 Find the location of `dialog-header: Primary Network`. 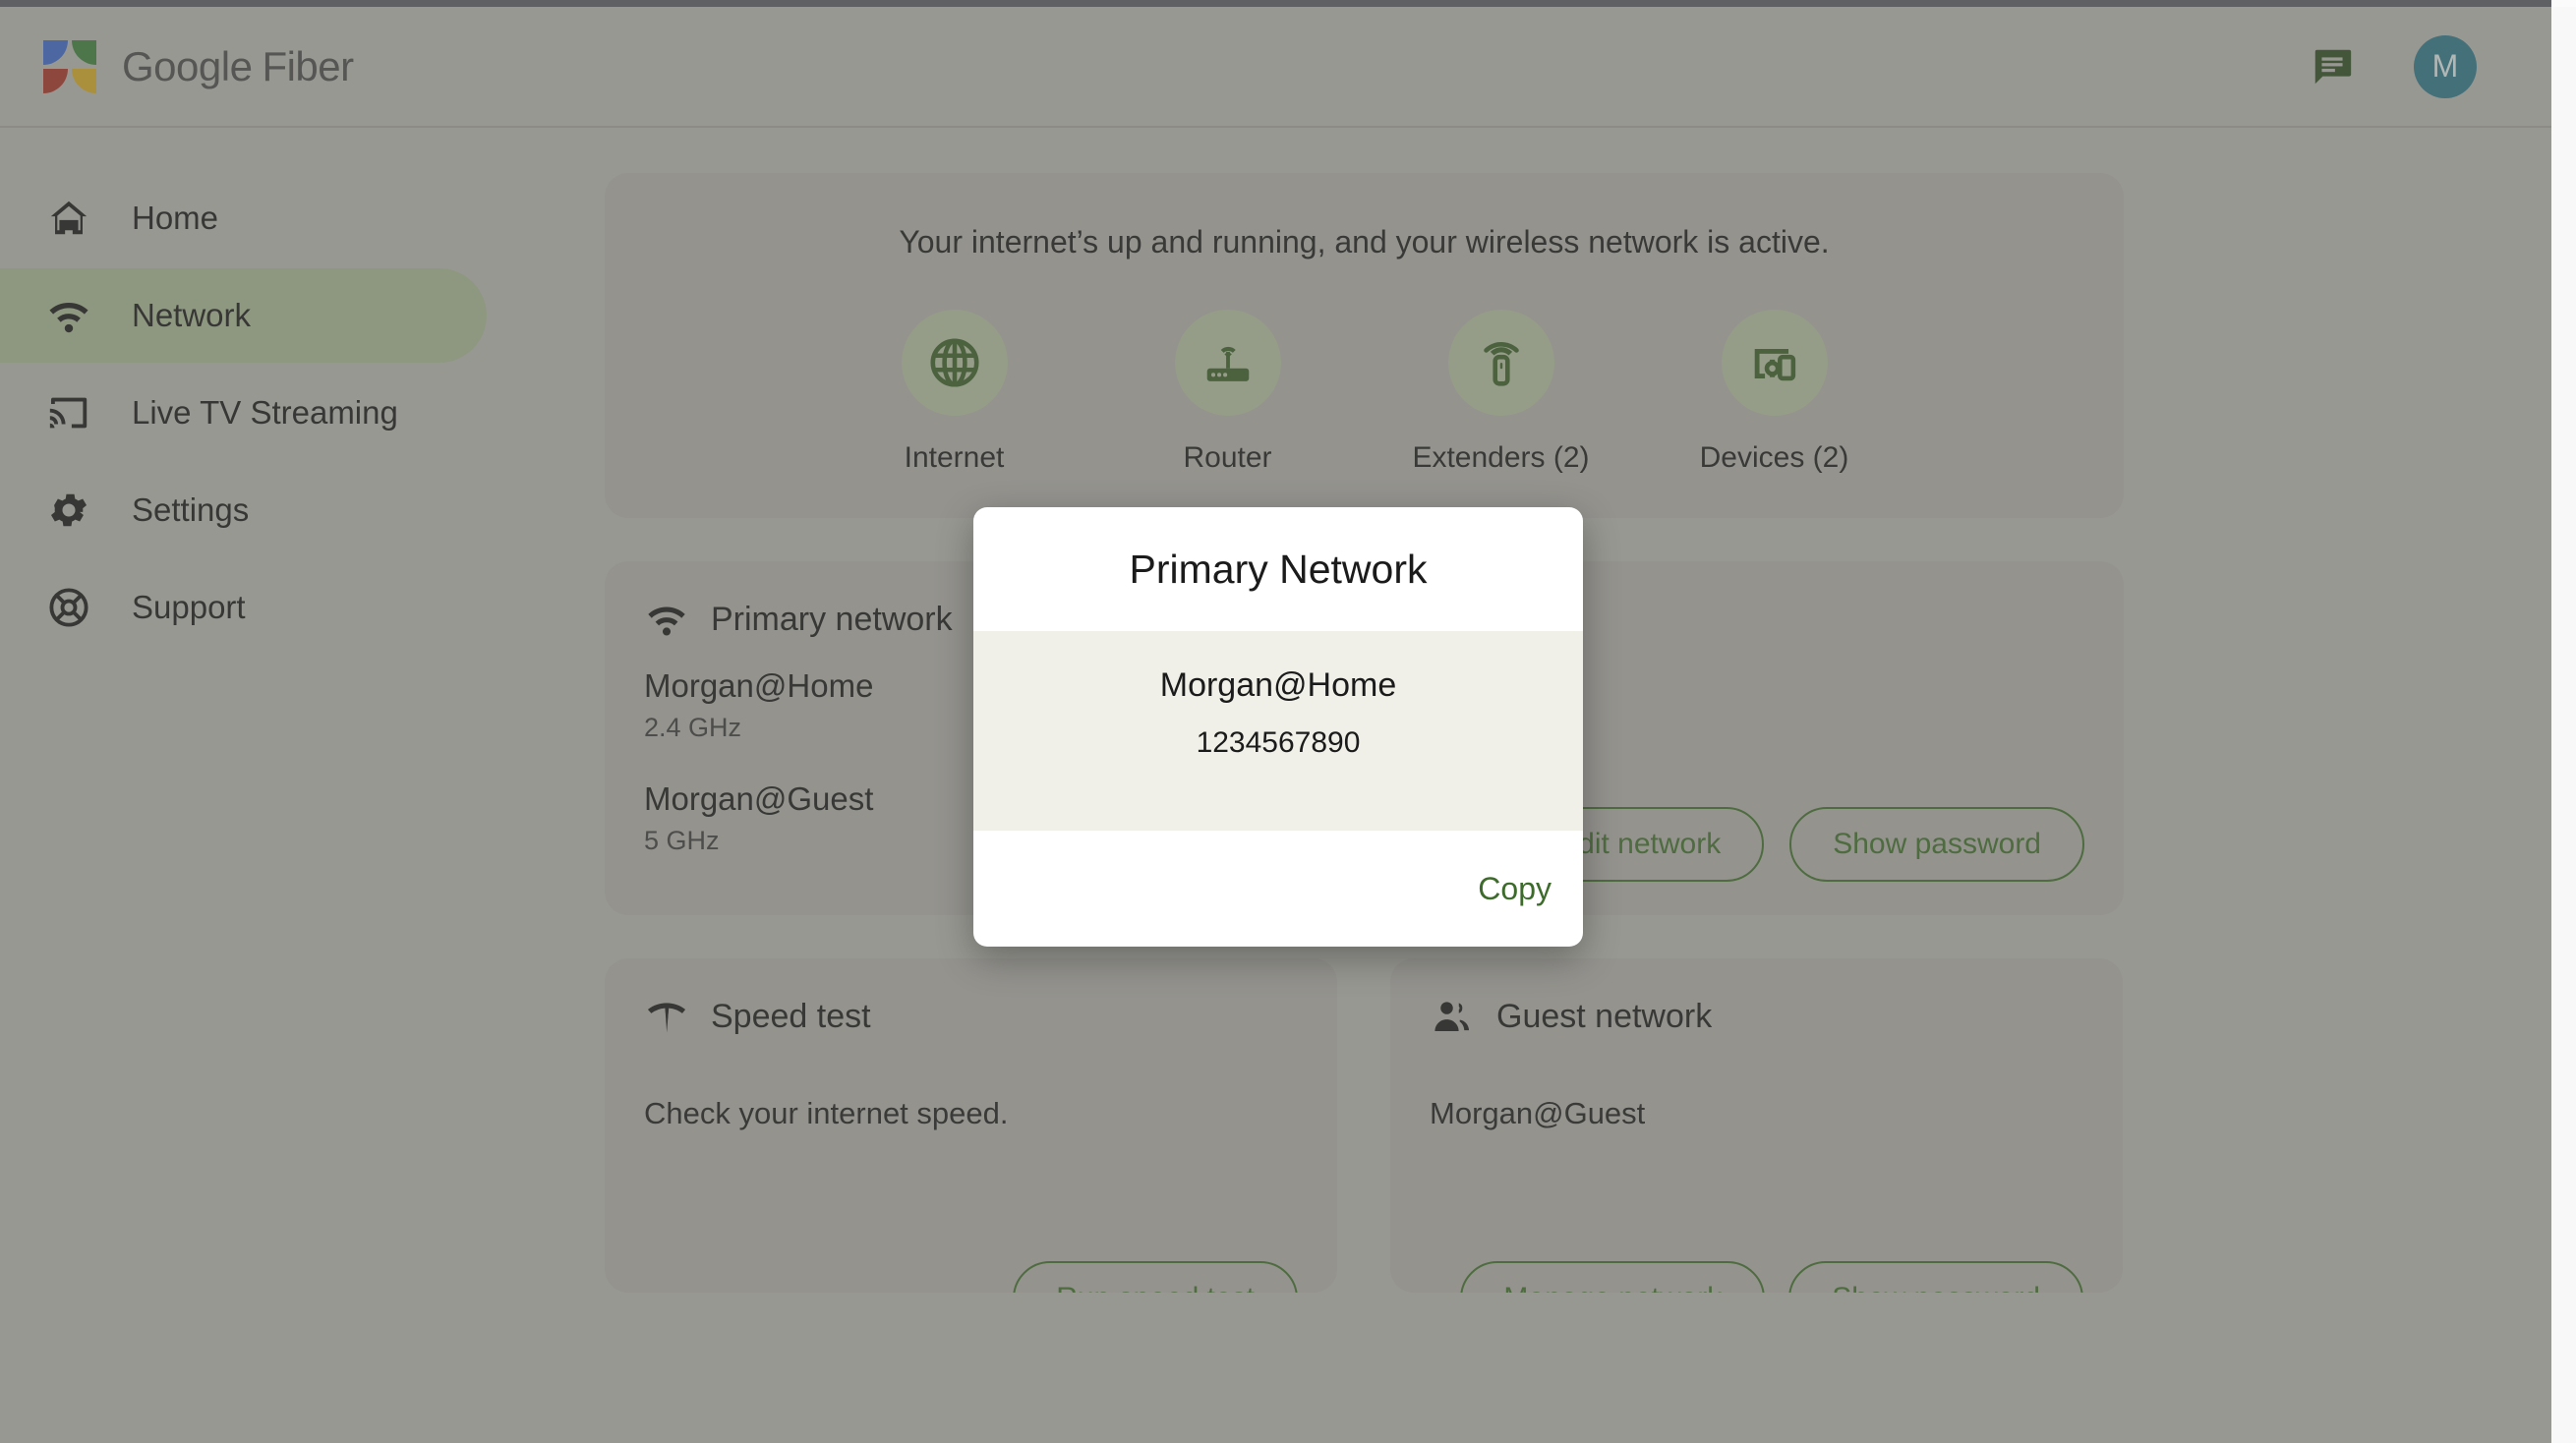

dialog-header: Primary Network is located at coordinates (1278, 569).